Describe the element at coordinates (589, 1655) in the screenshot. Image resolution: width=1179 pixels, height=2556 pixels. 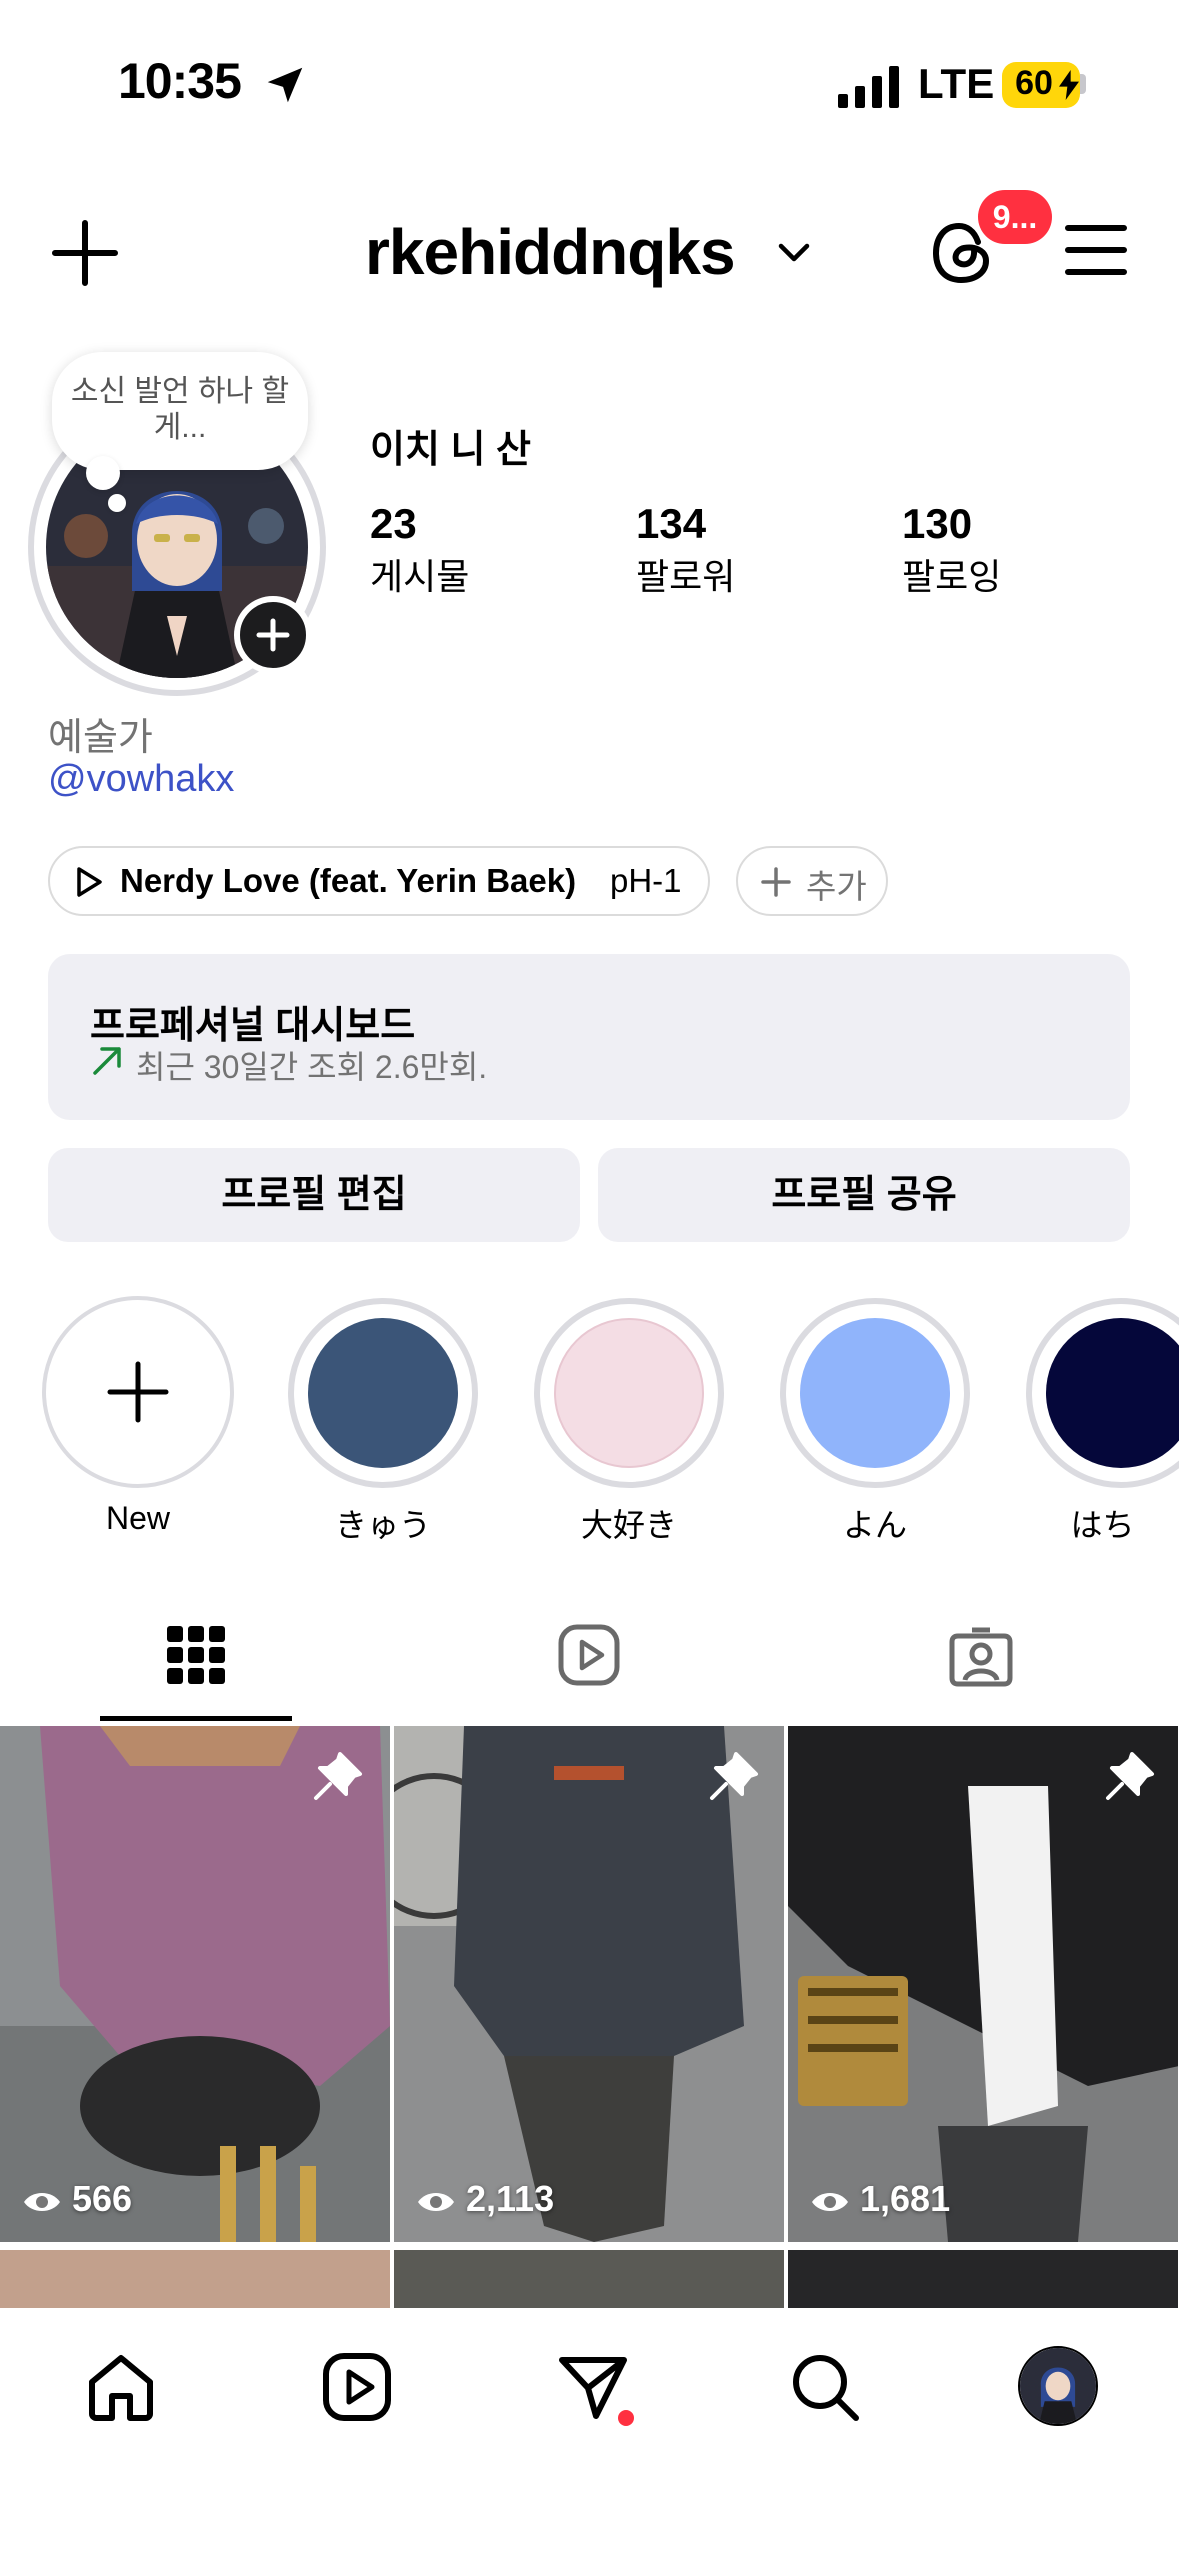
I see `reels-tab-icon` at that location.